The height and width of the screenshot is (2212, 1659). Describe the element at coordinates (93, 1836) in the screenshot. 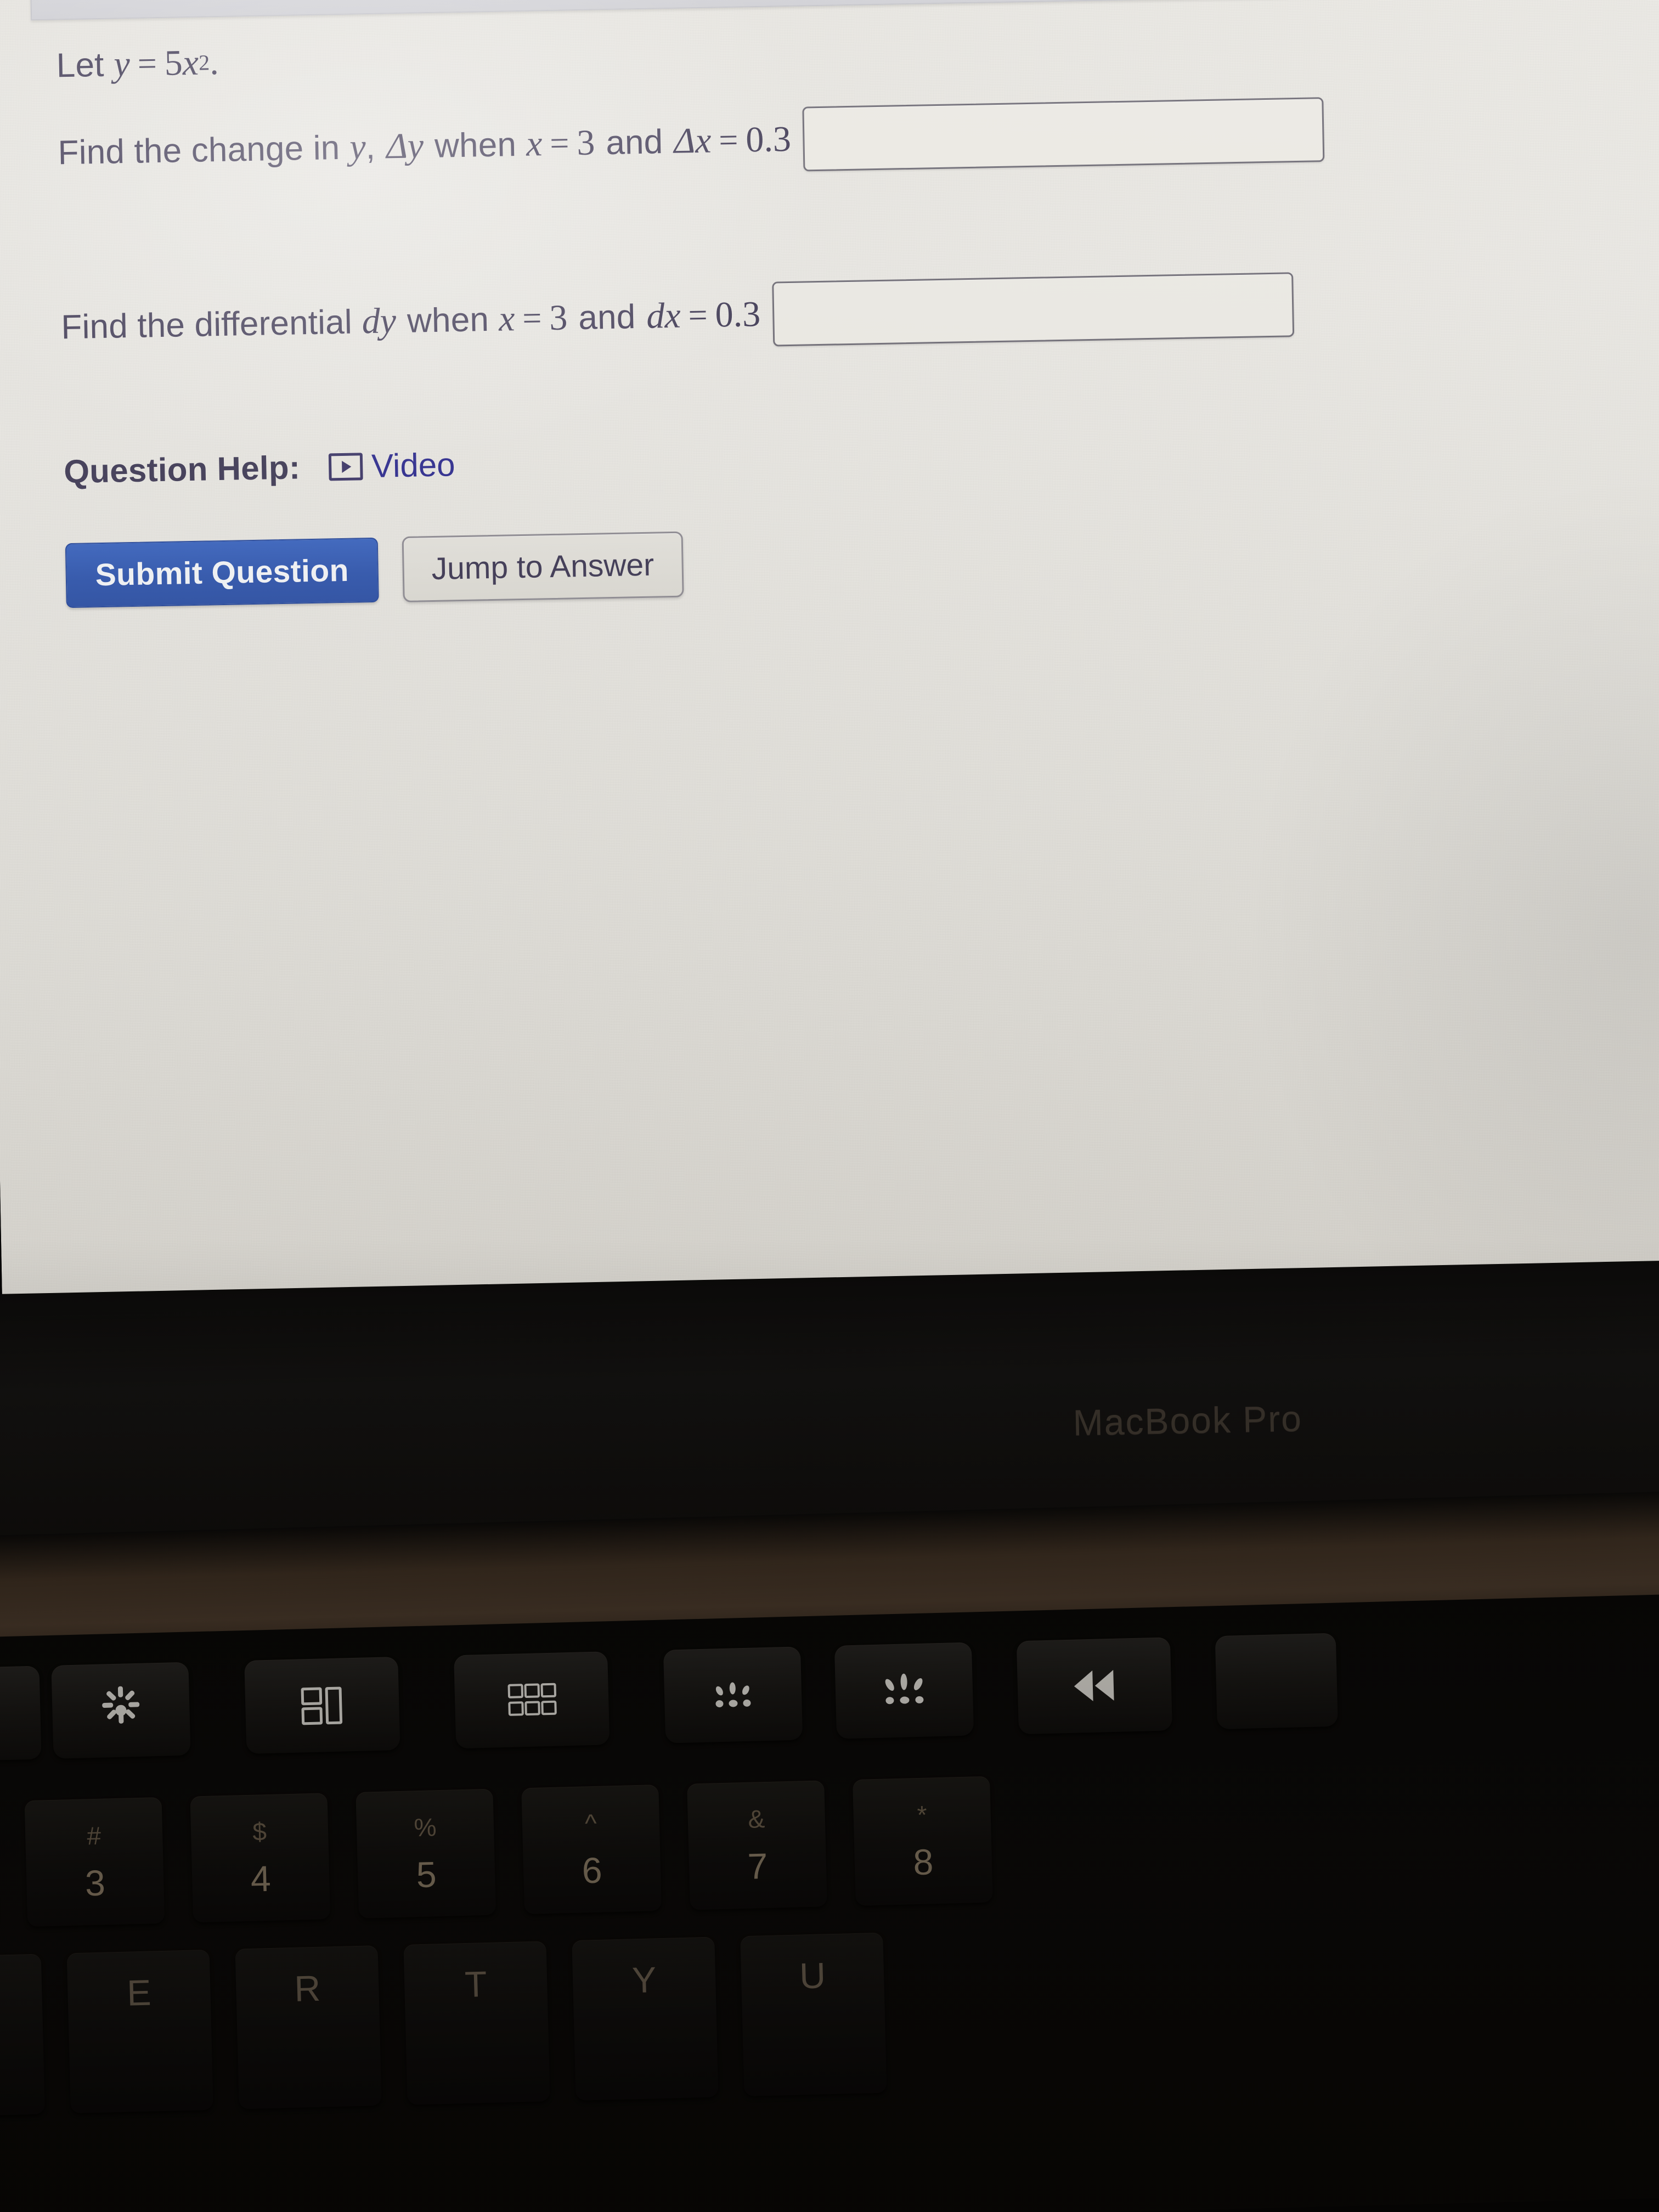

I see `key-3-shift-label: #` at that location.